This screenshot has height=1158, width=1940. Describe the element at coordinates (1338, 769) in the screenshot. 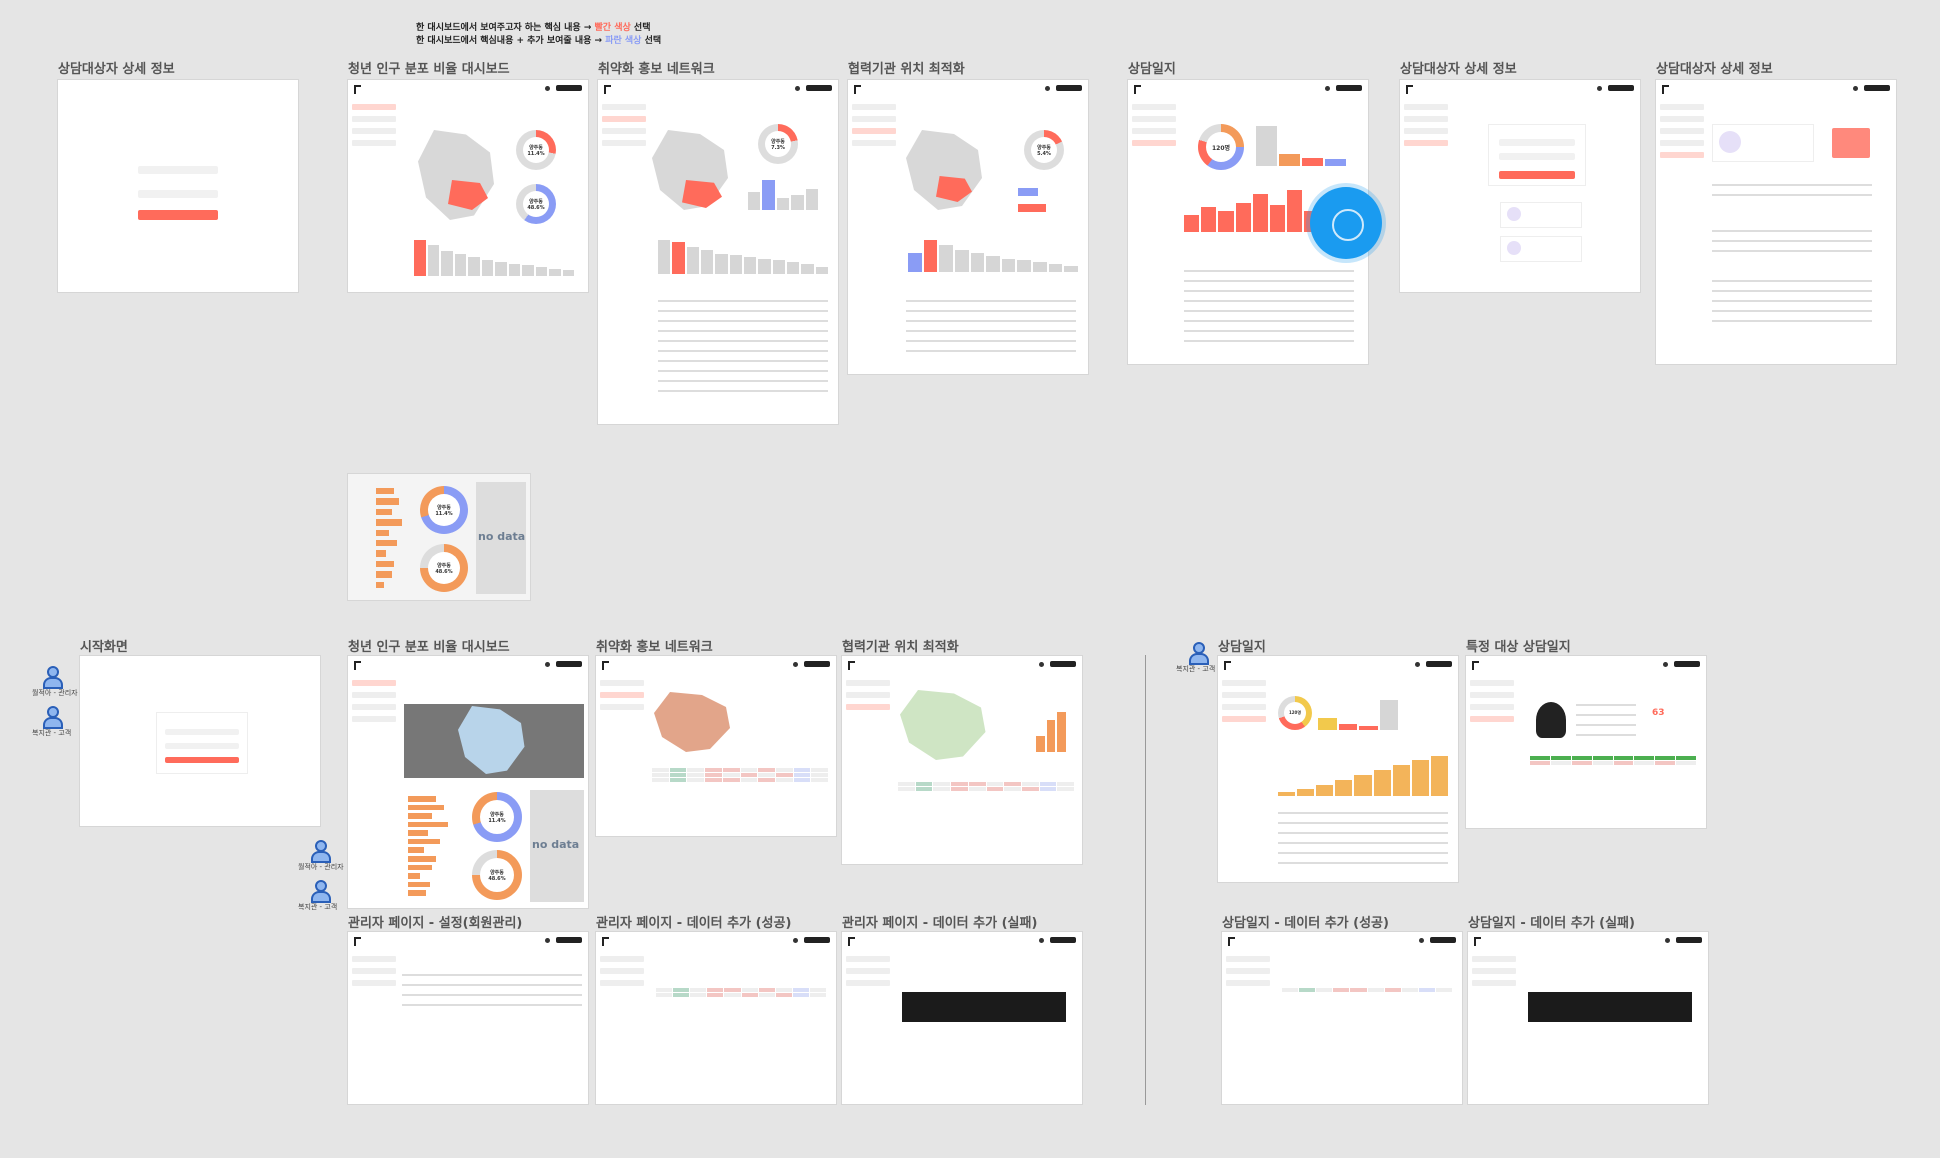

I see `log-frame-2: 120명` at that location.